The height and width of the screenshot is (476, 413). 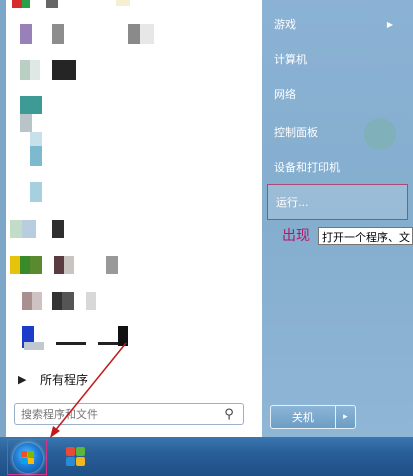 What do you see at coordinates (290, 59) in the screenshot?
I see `menu-item-label: 计算机` at bounding box center [290, 59].